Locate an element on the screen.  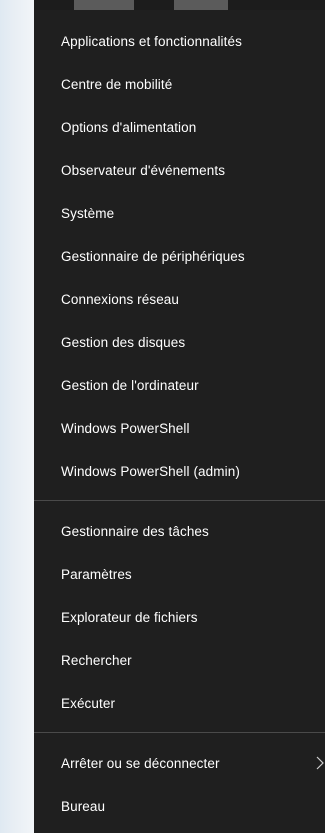
menu-item-device-manager: Gestionnaire de périphériques is located at coordinates (179, 256).